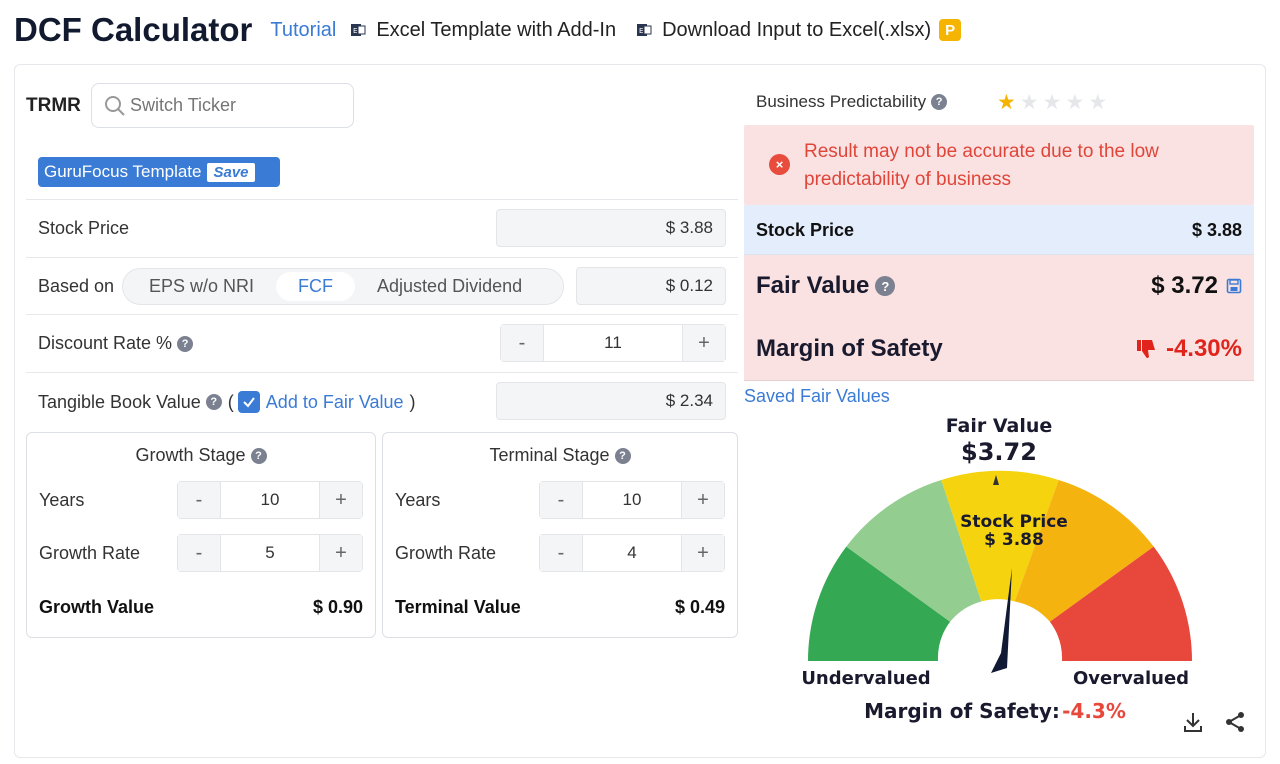 The image size is (1280, 764). What do you see at coordinates (105, 343) in the screenshot?
I see `discount-rate-text: Discount Rate %` at bounding box center [105, 343].